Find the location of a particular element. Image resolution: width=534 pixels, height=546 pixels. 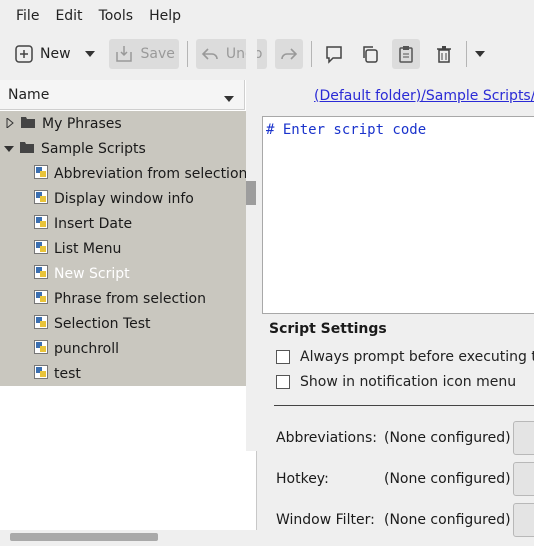

menu-bar: File Edit Tools Help is located at coordinates (267, 16).